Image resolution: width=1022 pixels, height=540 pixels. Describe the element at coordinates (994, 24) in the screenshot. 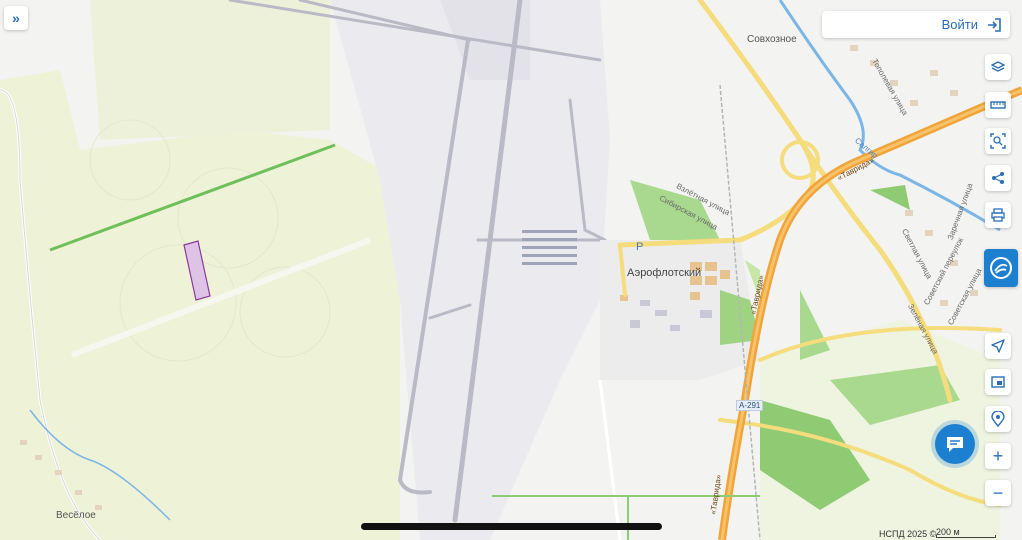

I see `login-arrow-icon` at that location.